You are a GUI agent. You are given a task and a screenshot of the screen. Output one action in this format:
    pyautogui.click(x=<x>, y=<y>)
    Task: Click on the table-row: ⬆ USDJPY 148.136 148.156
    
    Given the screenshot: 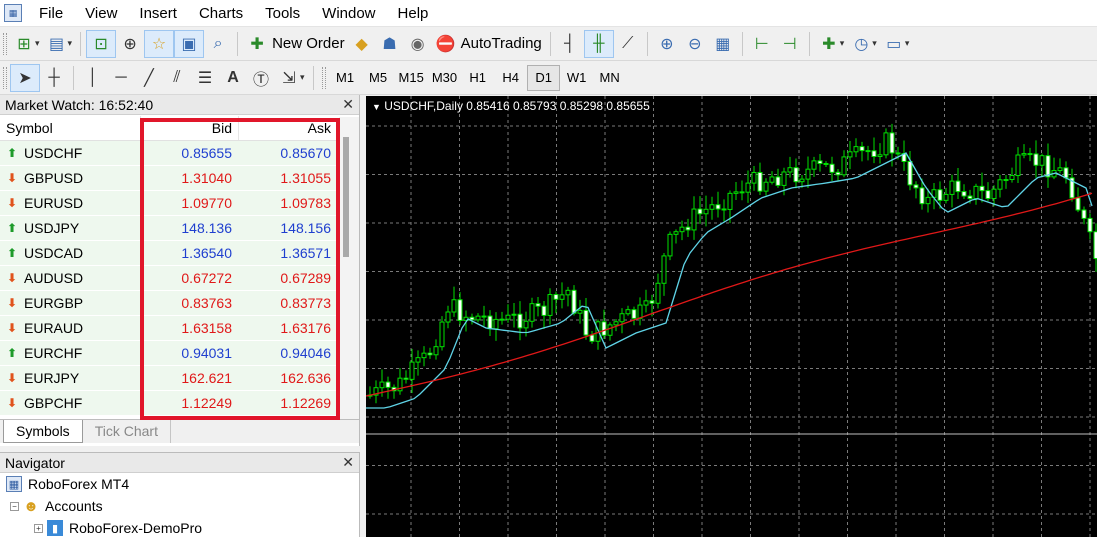 What is the action you would take?
    pyautogui.click(x=169, y=228)
    